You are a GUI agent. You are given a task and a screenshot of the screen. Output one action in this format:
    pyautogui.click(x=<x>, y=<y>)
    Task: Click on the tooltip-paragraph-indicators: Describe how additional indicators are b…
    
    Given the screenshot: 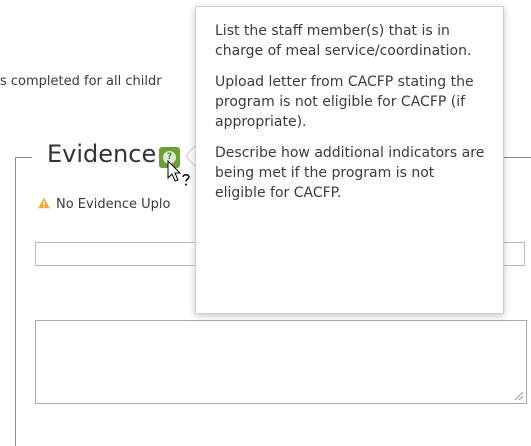 What is the action you would take?
    pyautogui.click(x=350, y=173)
    